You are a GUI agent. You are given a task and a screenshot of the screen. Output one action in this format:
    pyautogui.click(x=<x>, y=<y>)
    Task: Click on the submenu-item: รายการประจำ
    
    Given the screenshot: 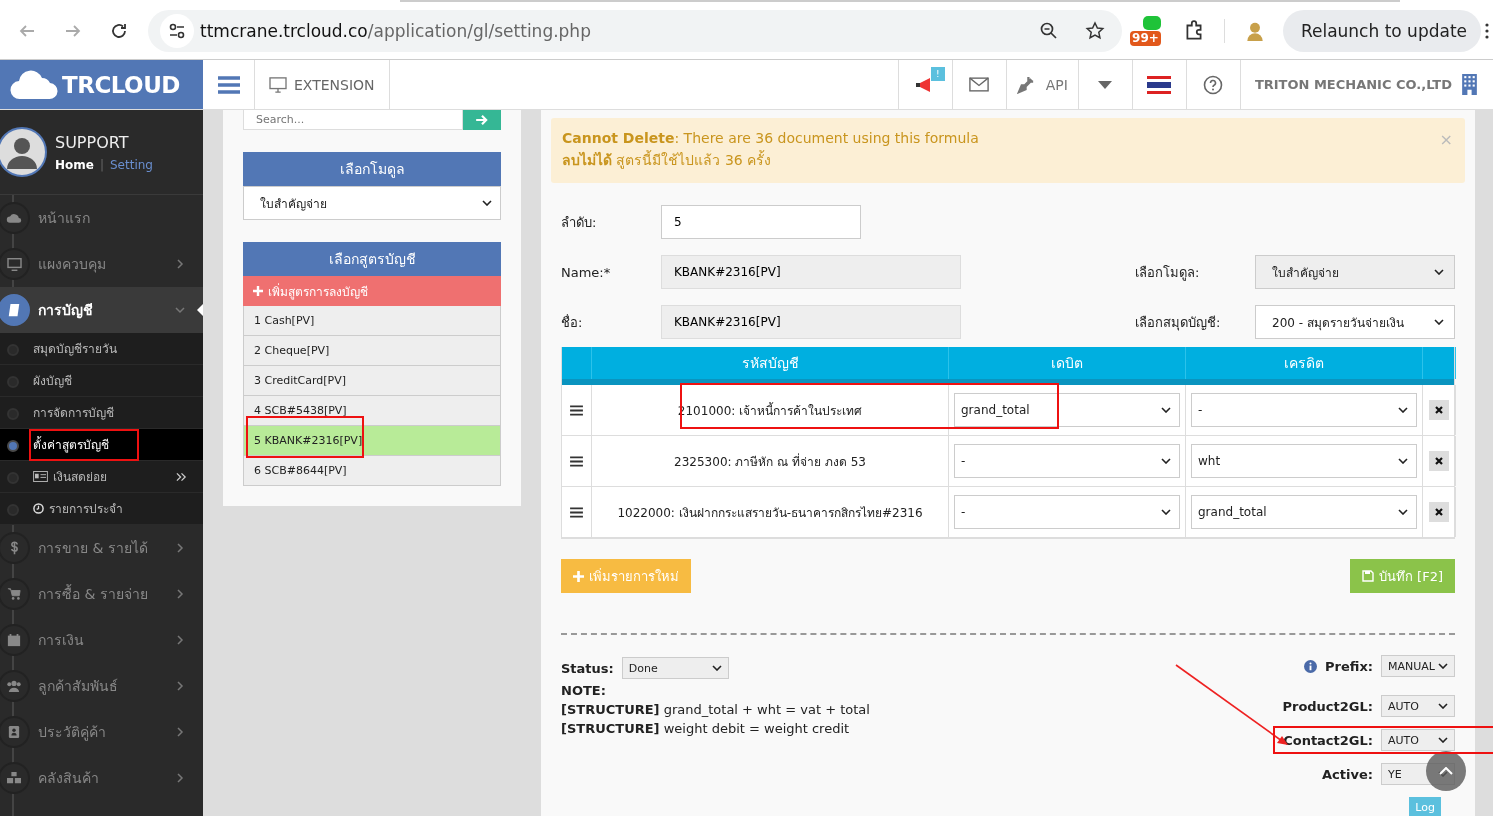 What is the action you would take?
    pyautogui.click(x=101, y=509)
    